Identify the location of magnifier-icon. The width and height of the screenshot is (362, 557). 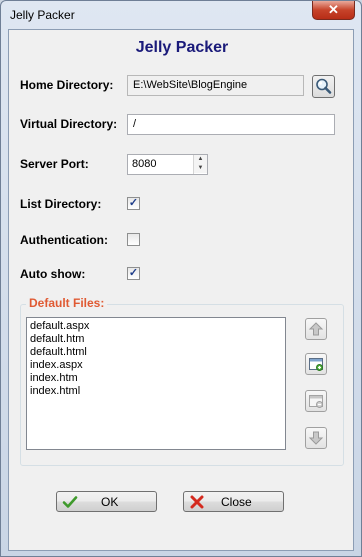
(324, 86).